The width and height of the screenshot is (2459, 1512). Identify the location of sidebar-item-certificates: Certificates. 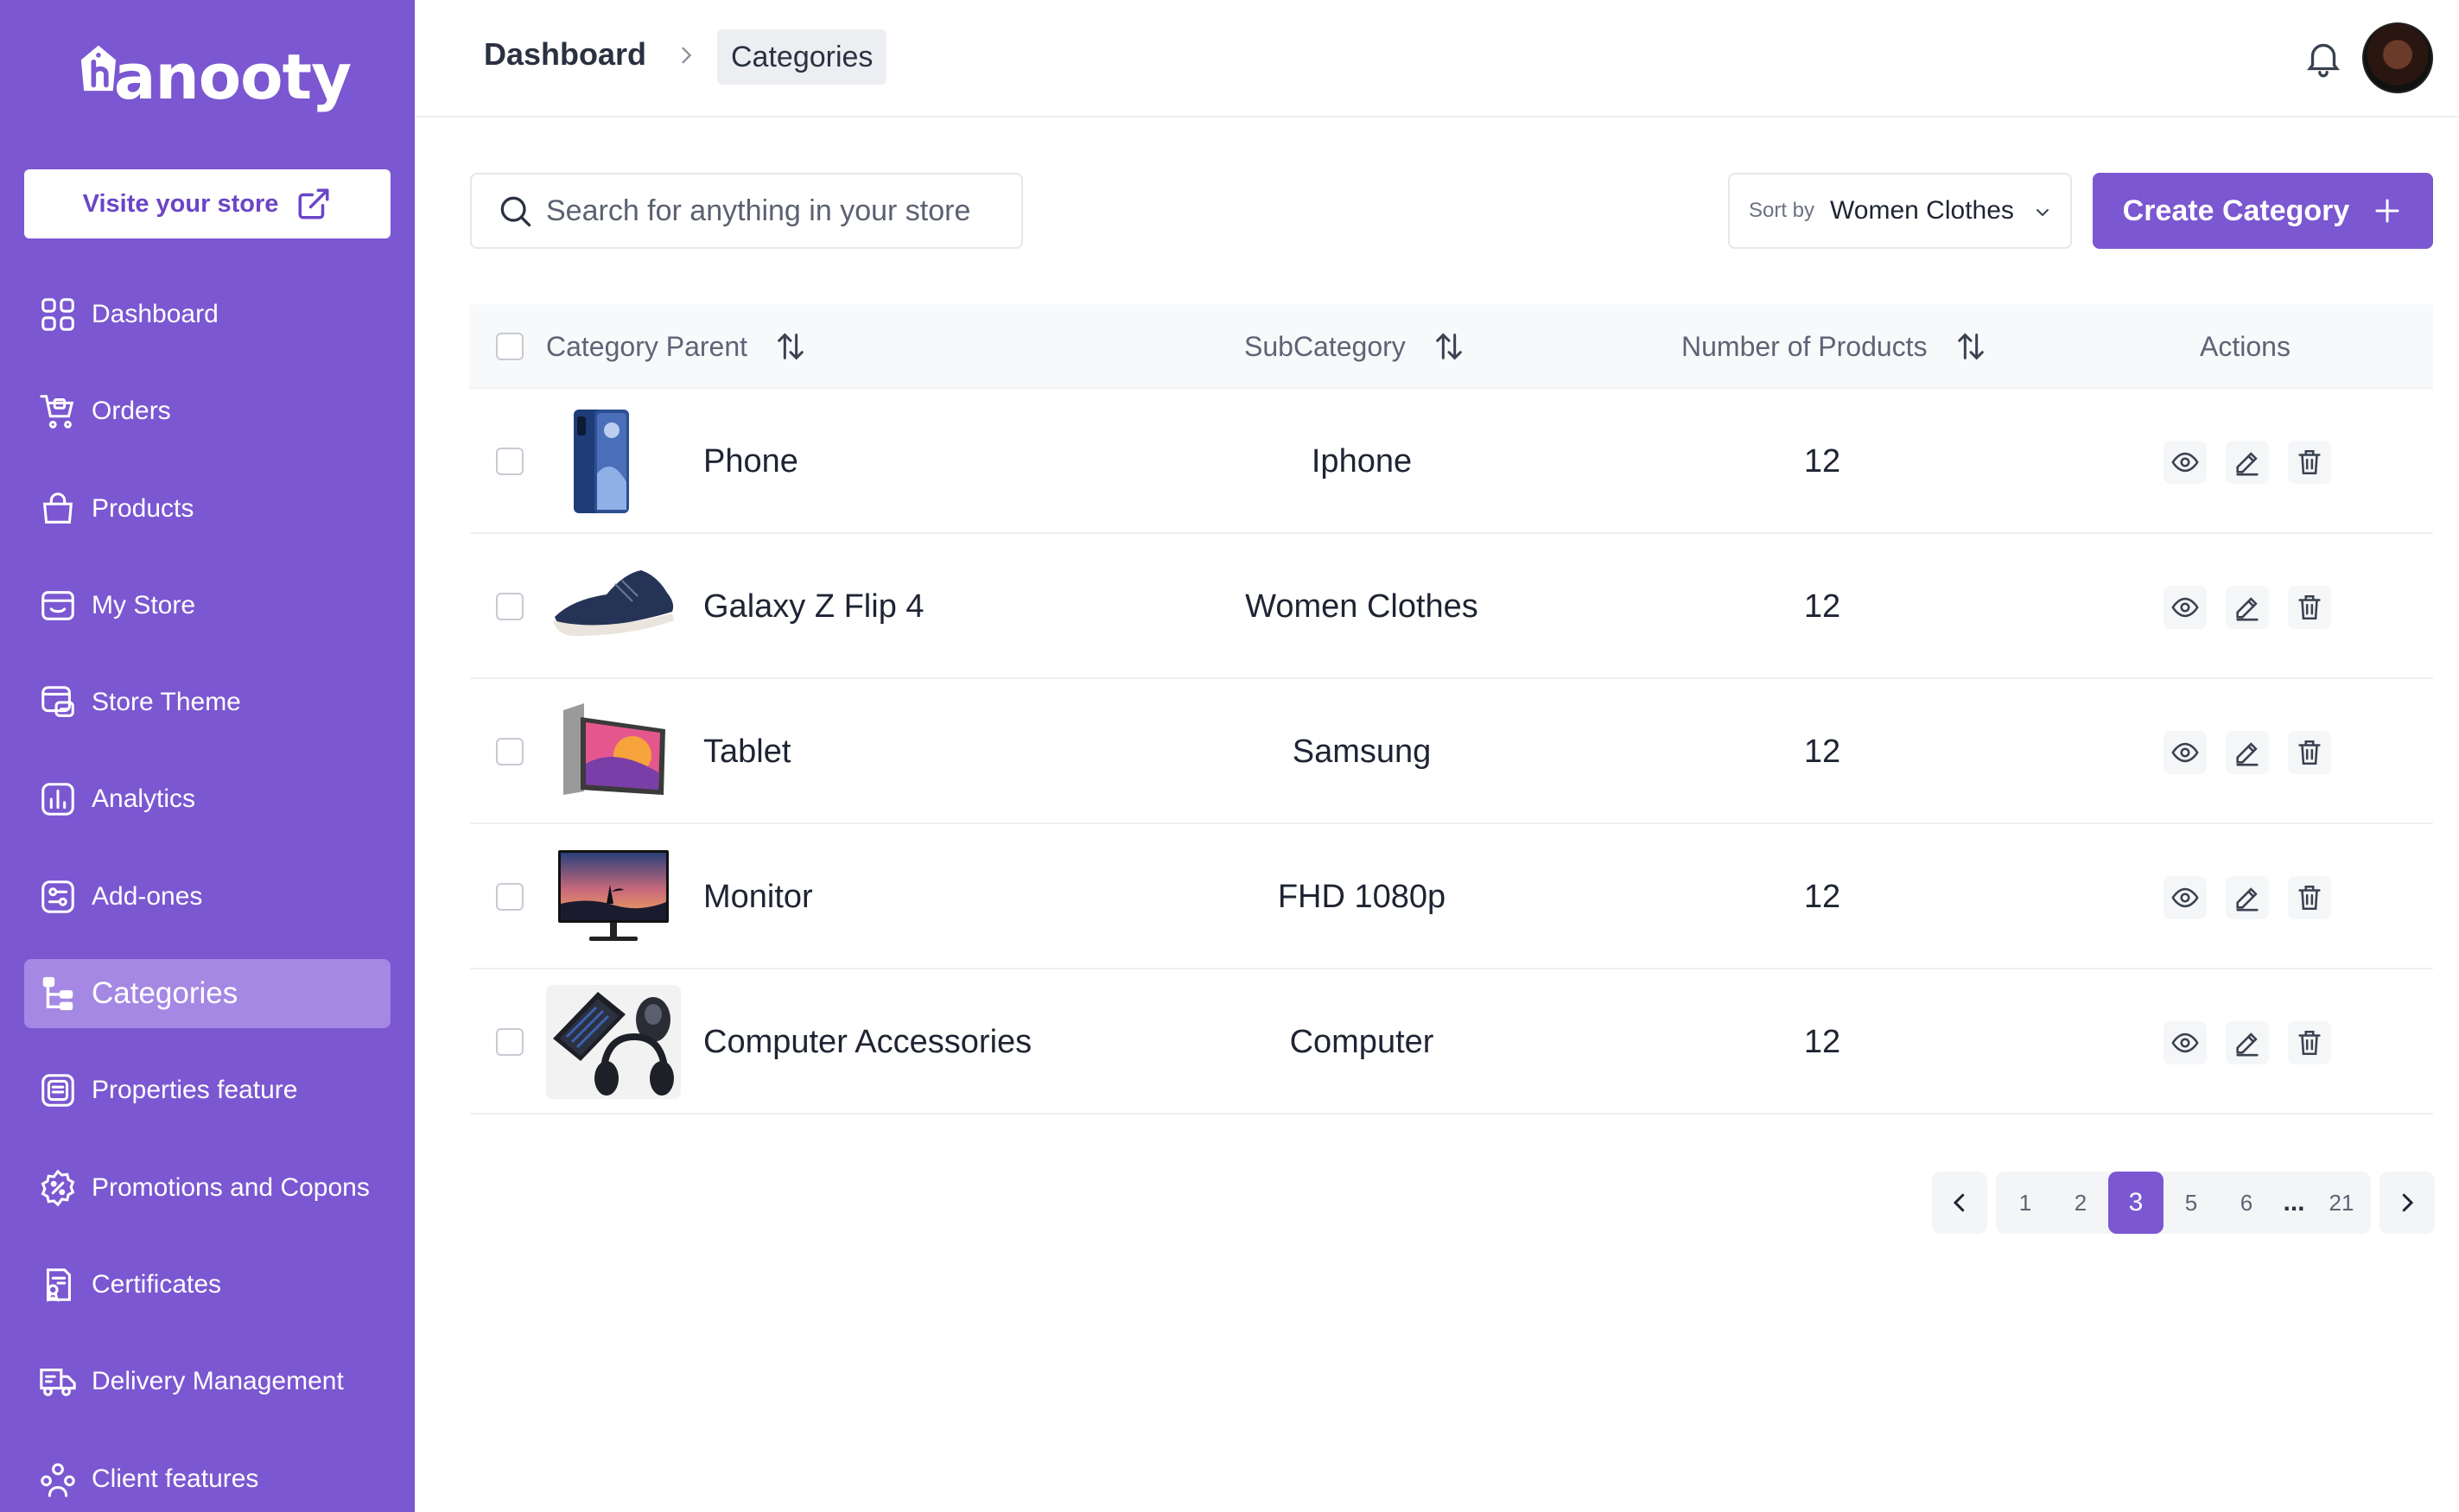
(208, 1284).